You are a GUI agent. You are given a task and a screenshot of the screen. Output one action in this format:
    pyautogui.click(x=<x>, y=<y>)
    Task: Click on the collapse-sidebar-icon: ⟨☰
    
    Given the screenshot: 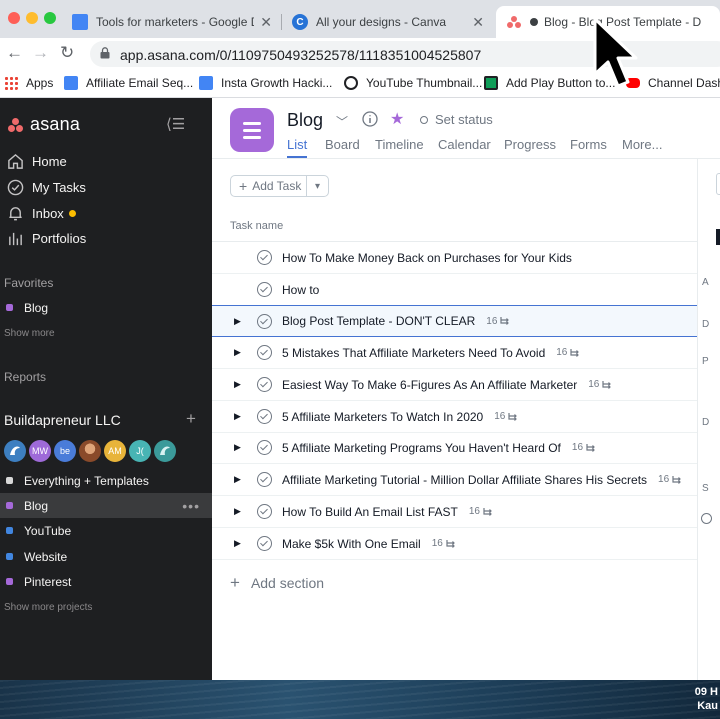 What is the action you would take?
    pyautogui.click(x=175, y=124)
    